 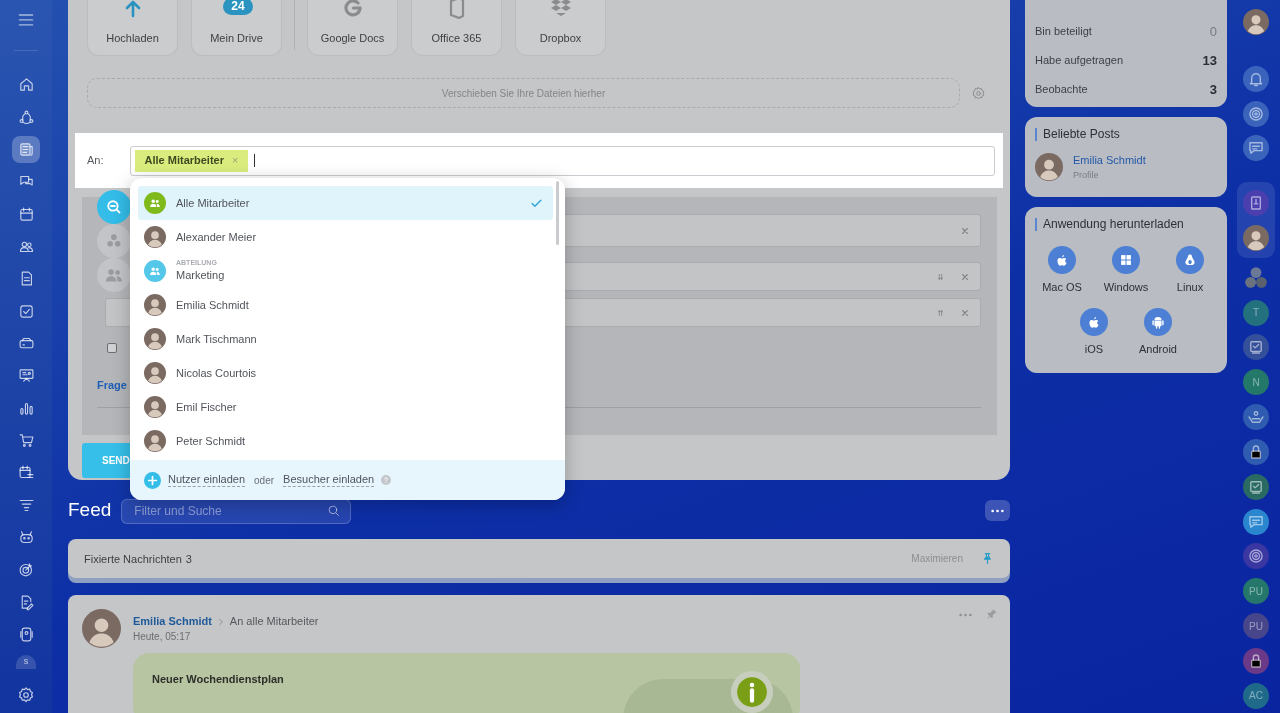 What do you see at coordinates (1213, 89) in the screenshot?
I see `counter-value: 3` at bounding box center [1213, 89].